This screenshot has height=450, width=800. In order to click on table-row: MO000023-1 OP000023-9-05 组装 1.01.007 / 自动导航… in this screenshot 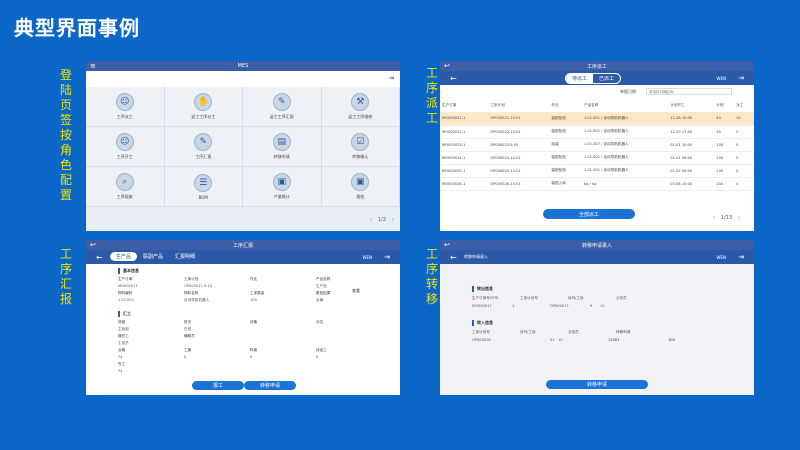, I will do `click(597, 145)`.